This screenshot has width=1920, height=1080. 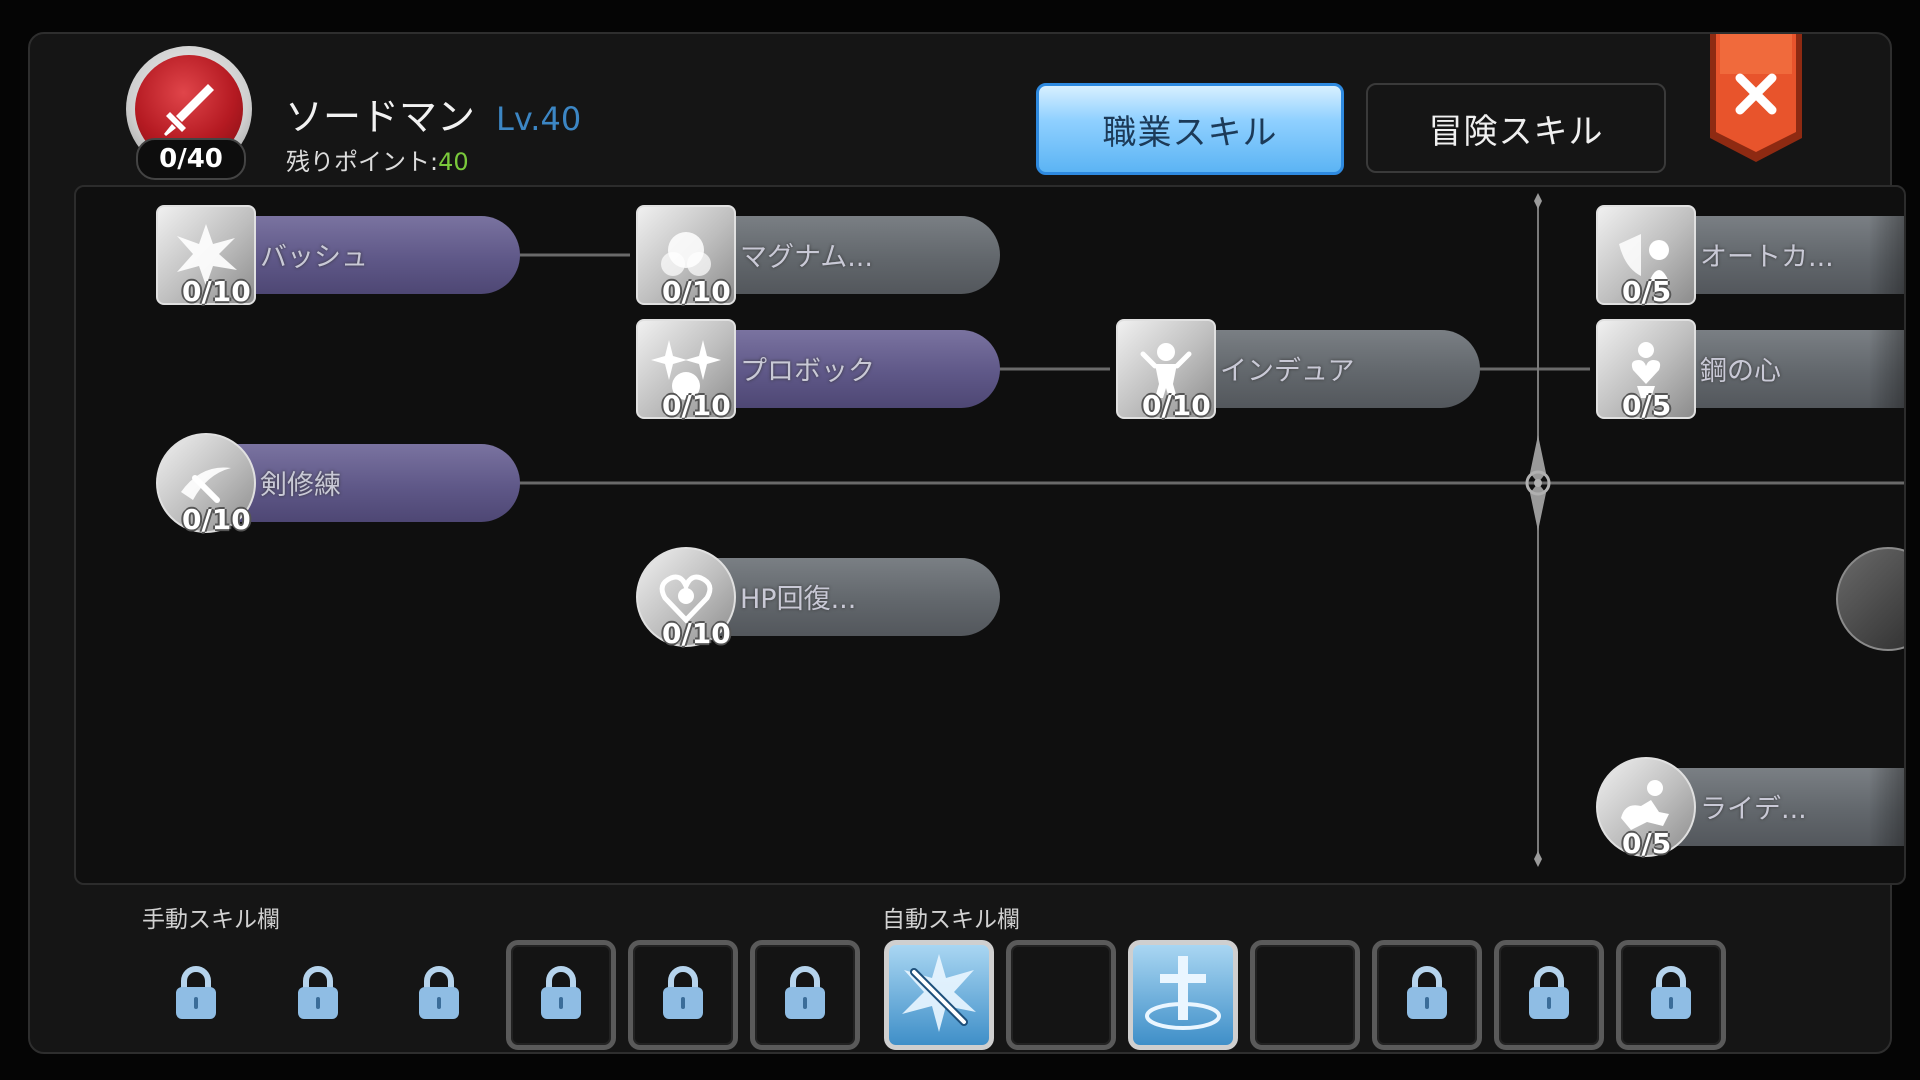 What do you see at coordinates (191, 159) in the screenshot?
I see `class-points: 0/40` at bounding box center [191, 159].